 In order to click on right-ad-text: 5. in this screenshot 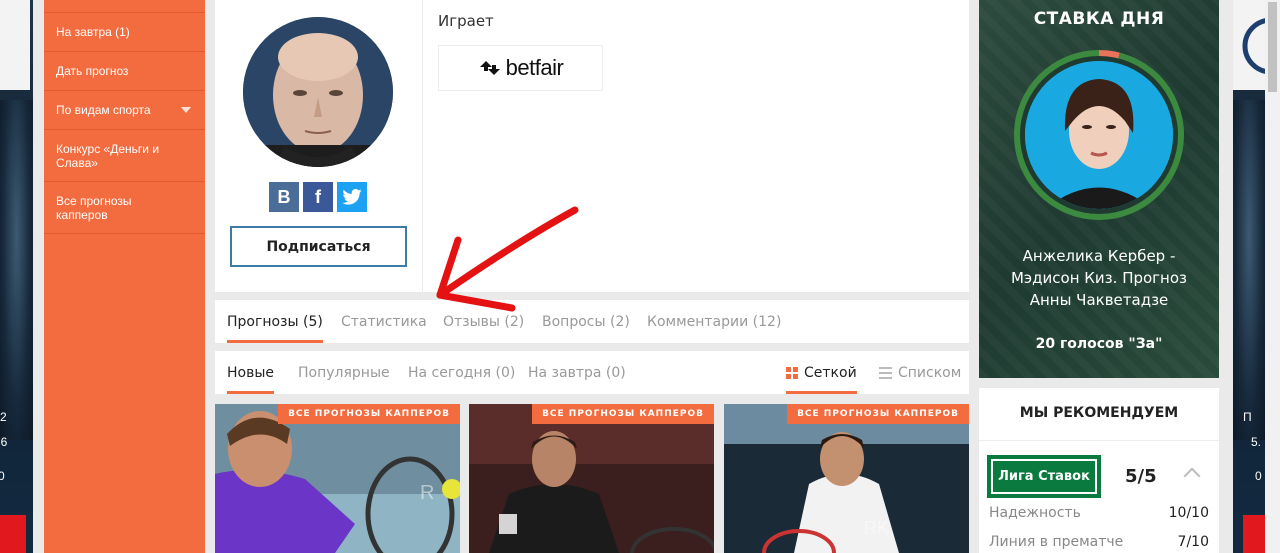, I will do `click(1256, 442)`.